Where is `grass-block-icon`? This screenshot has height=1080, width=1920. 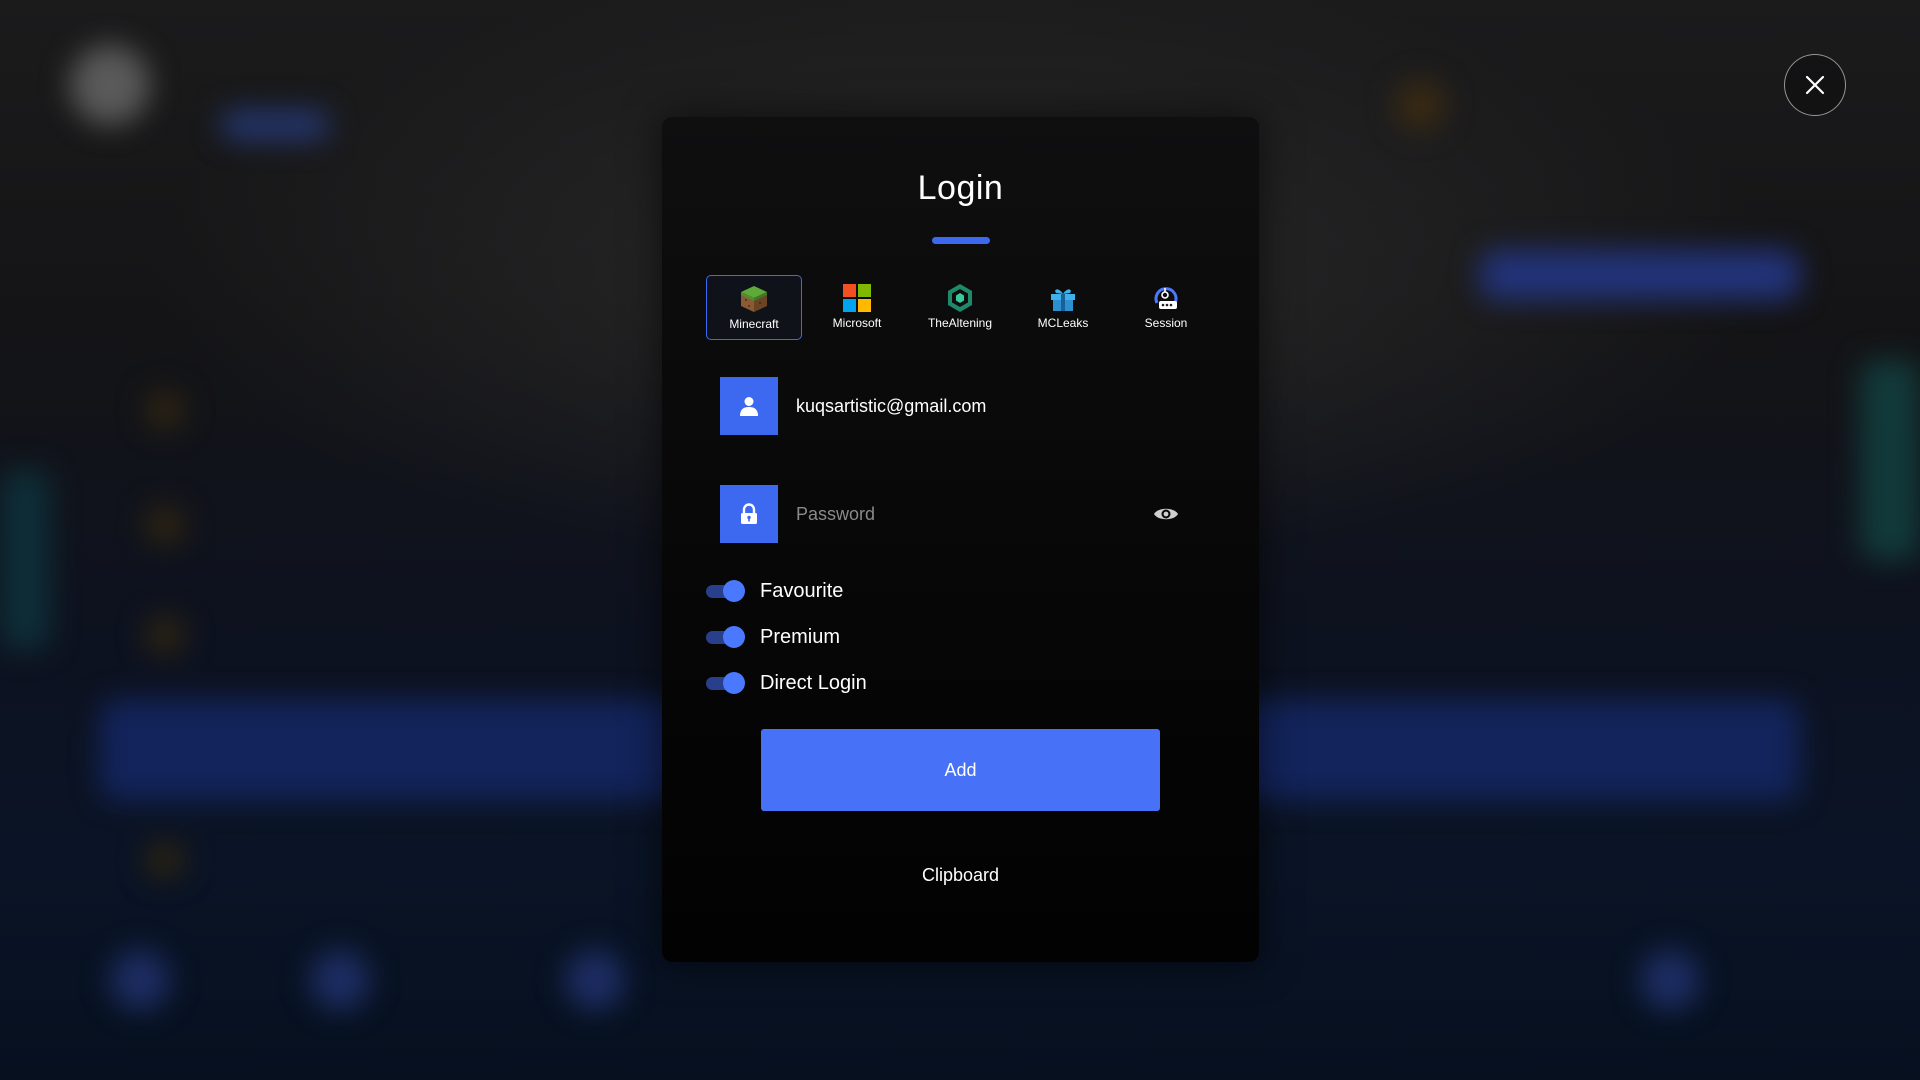 grass-block-icon is located at coordinates (754, 299).